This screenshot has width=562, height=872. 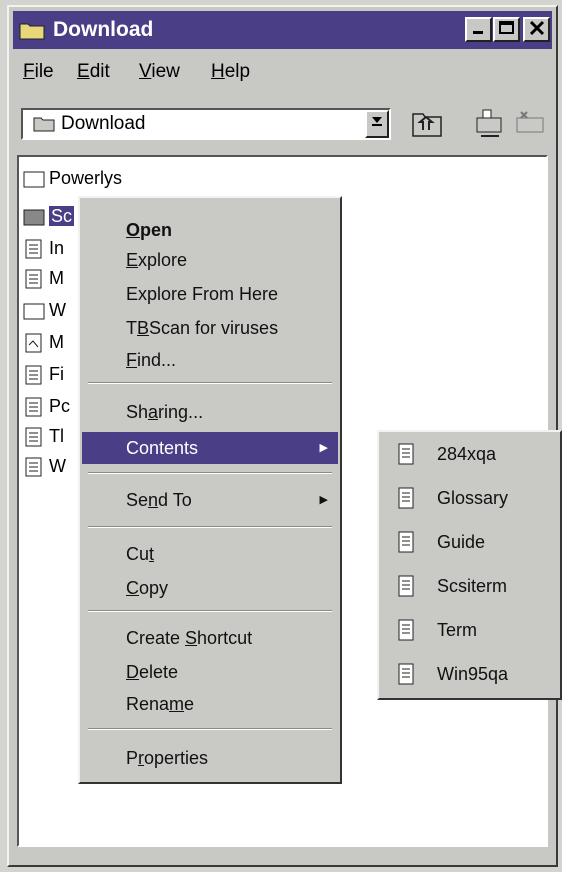 I want to click on menu-item-label: Create, so click(x=156, y=638).